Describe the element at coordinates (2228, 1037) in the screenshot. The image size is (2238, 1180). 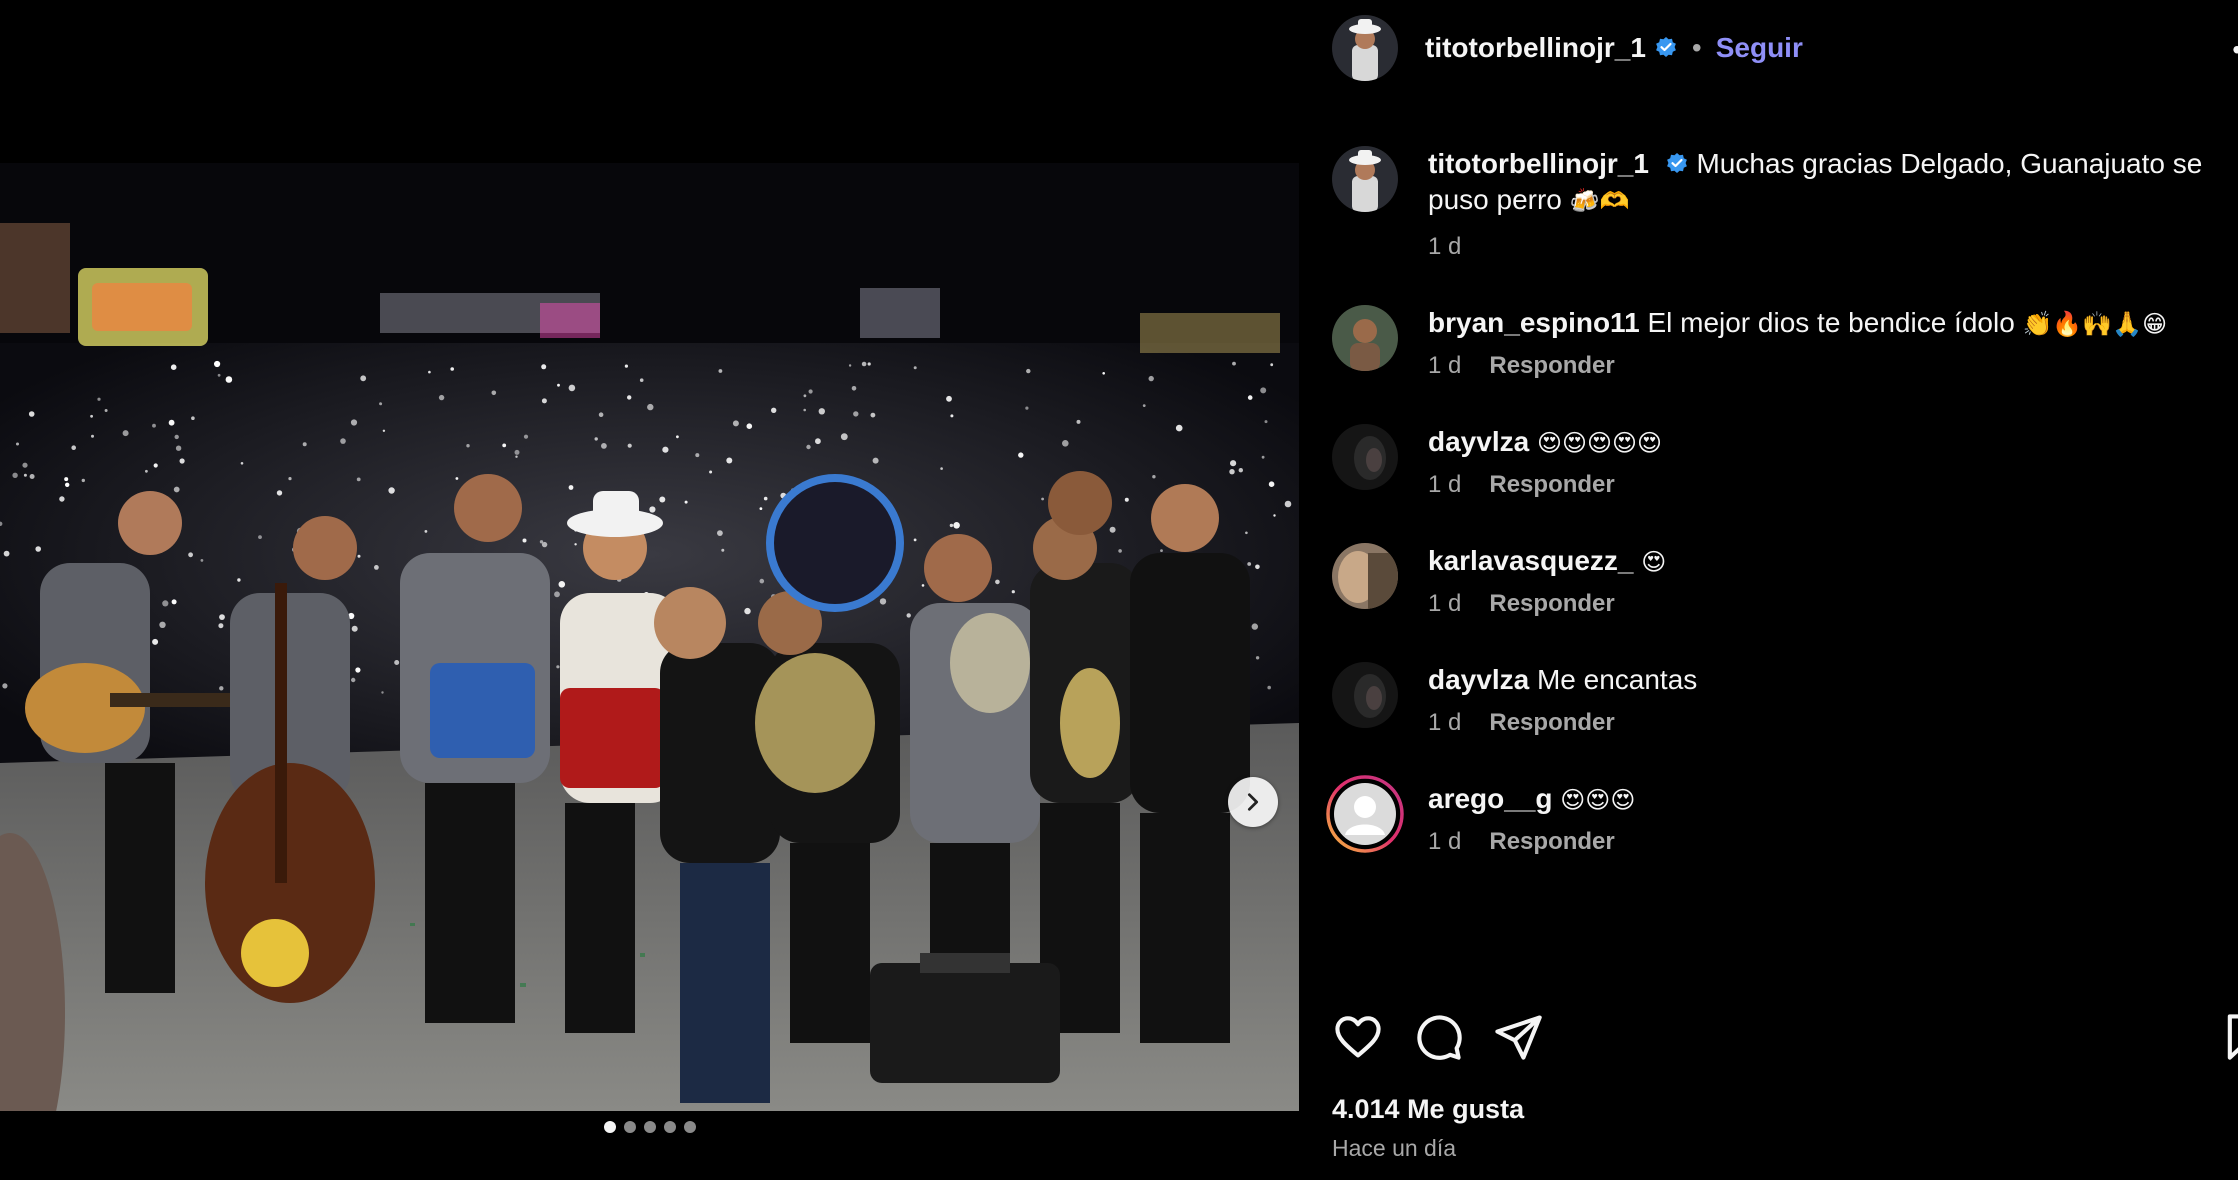
I see `bookmark-icon` at that location.